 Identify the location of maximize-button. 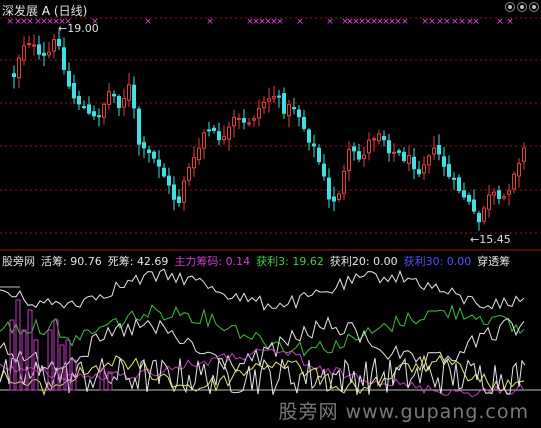
(522, 7).